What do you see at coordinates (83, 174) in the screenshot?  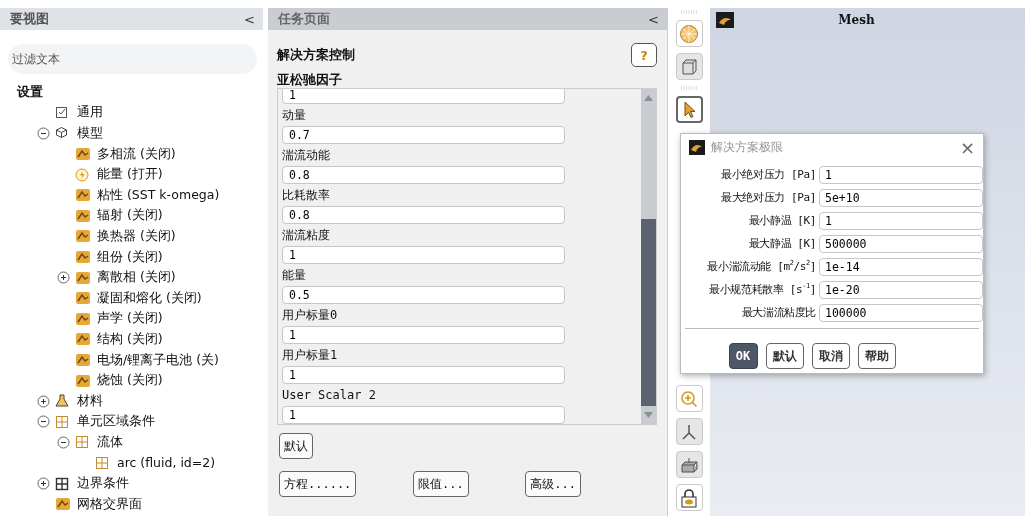 I see `lightning-icon` at bounding box center [83, 174].